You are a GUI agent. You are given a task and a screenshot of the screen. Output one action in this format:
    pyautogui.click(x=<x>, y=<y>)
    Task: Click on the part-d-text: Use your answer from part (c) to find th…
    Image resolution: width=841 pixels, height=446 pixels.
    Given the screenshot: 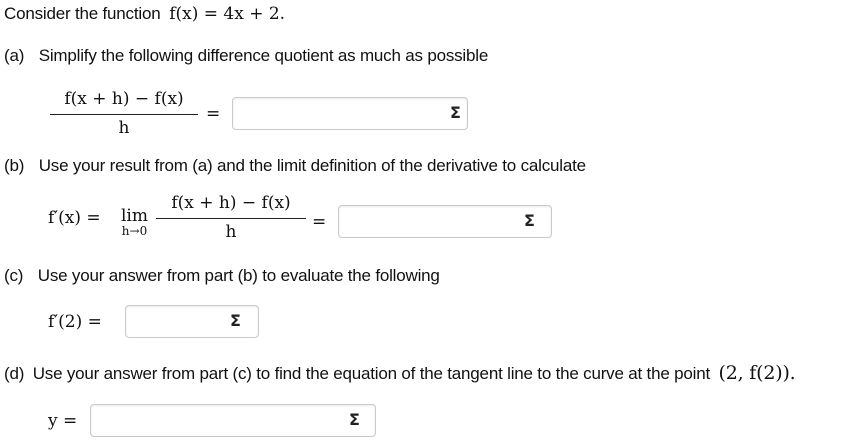 What is the action you would take?
    pyautogui.click(x=371, y=373)
    